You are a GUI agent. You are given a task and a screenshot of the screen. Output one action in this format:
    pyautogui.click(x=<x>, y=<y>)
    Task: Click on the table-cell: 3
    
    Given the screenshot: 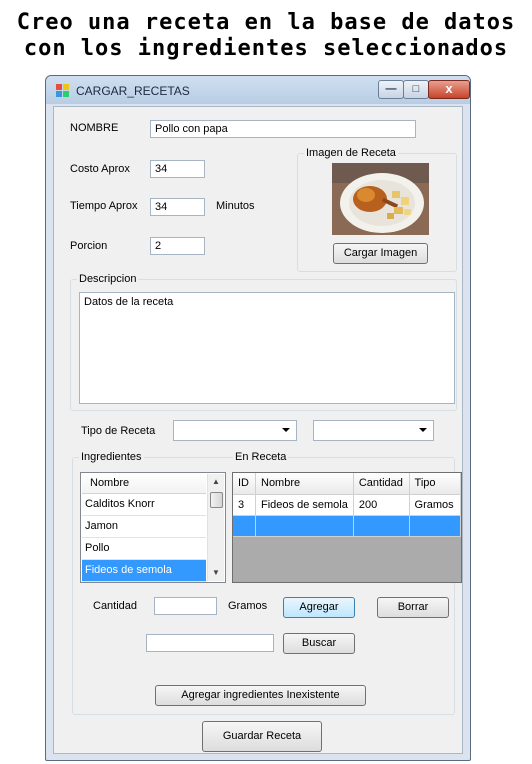 What is the action you would take?
    pyautogui.click(x=244, y=505)
    